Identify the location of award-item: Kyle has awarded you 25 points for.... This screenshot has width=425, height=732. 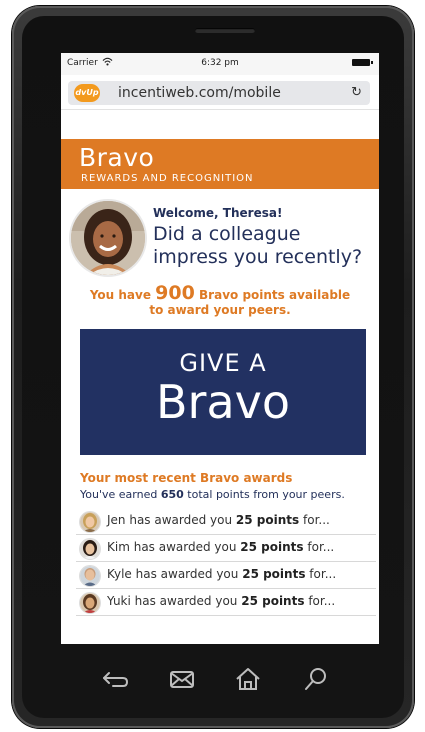
(226, 575).